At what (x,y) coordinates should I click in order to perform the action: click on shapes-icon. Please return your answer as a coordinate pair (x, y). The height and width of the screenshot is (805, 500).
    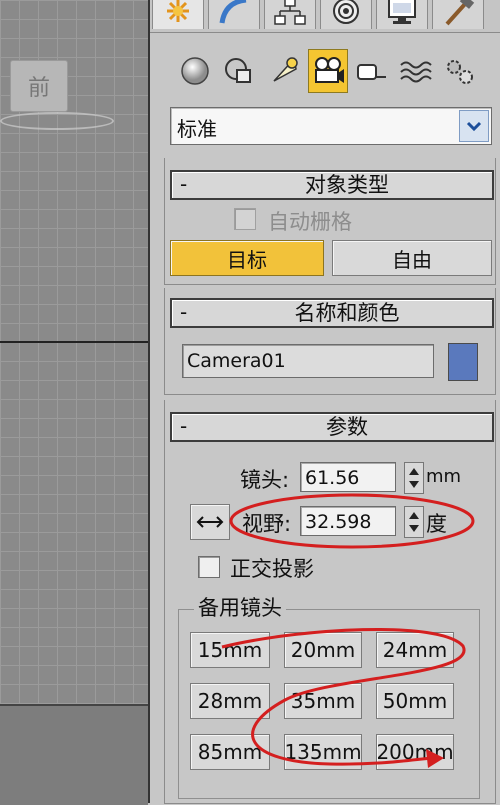
    Looking at the image, I should click on (238, 70).